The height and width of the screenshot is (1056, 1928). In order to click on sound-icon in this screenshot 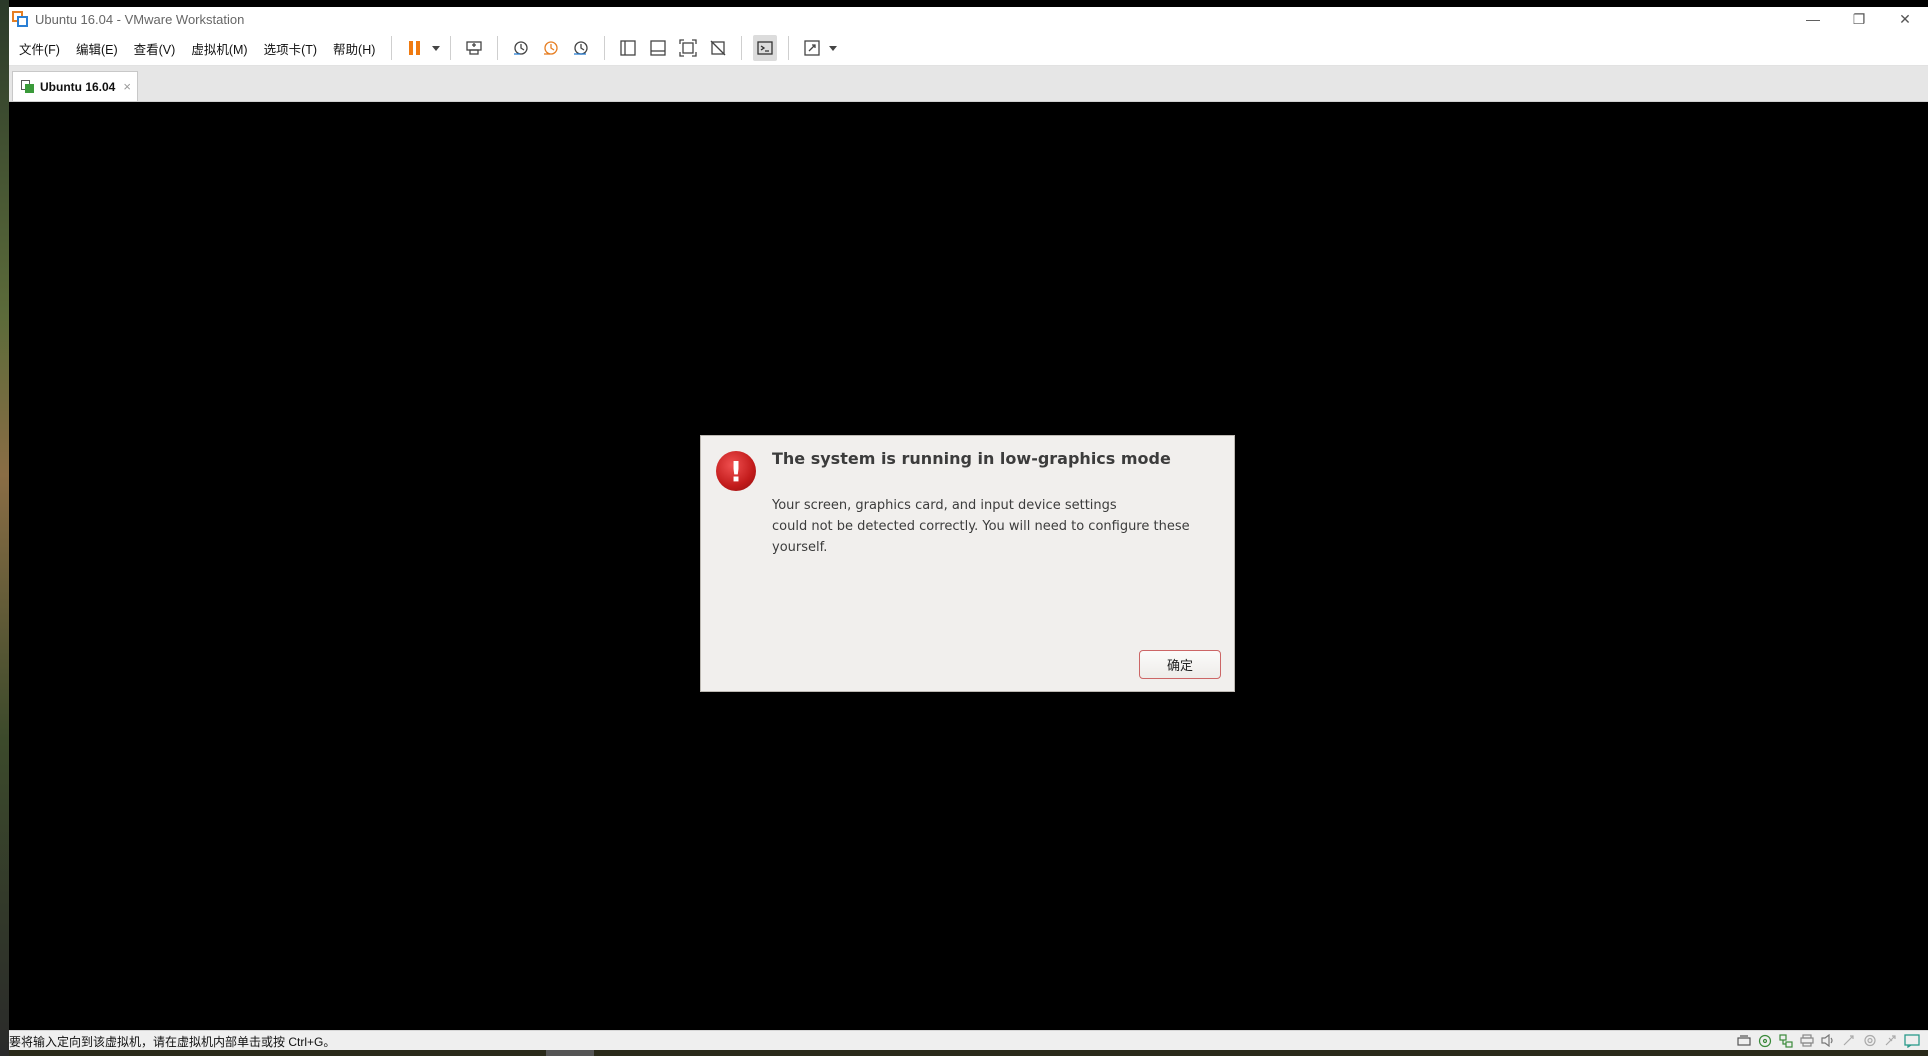, I will do `click(1828, 1040)`.